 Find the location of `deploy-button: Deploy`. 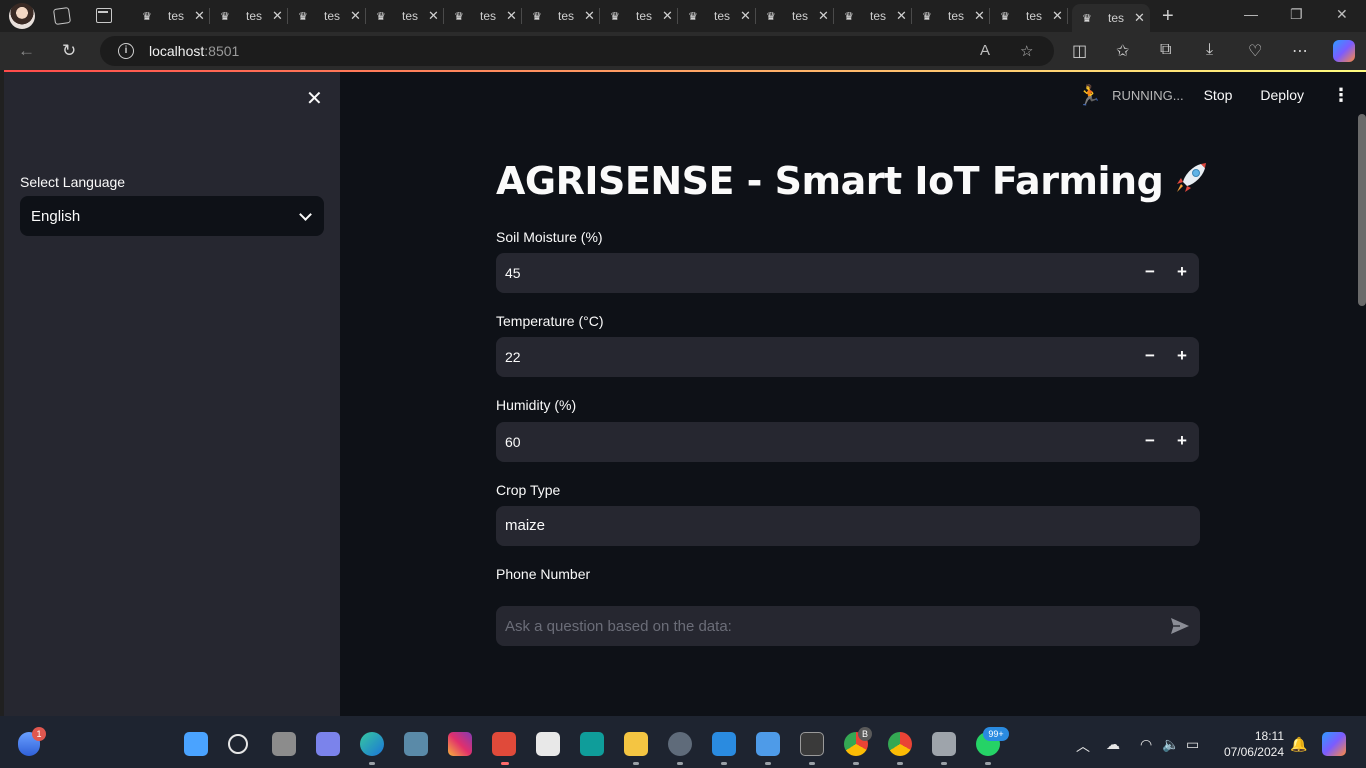

deploy-button: Deploy is located at coordinates (1282, 95).